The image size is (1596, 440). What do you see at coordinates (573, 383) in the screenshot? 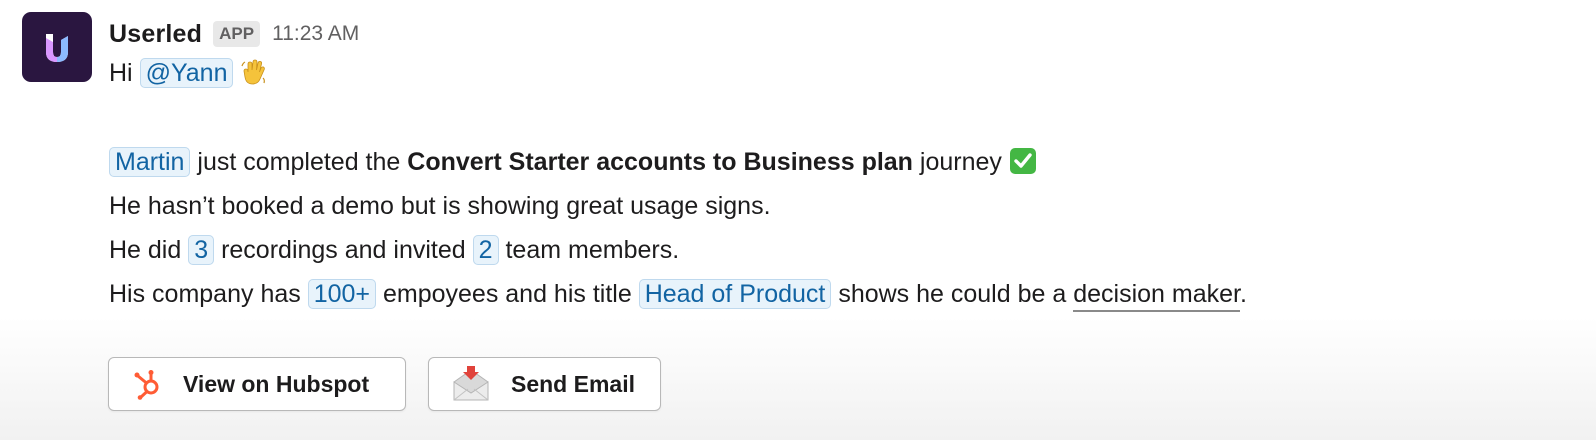
I see `send-email-label: Send Email` at bounding box center [573, 383].